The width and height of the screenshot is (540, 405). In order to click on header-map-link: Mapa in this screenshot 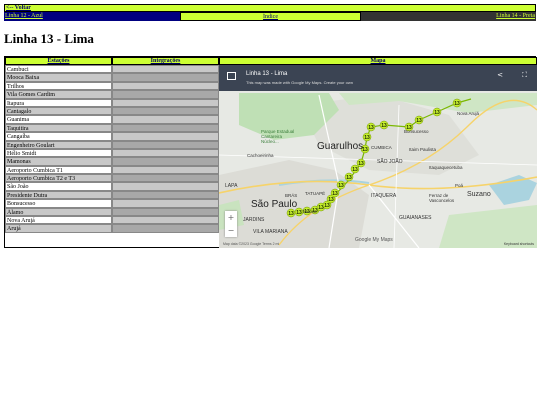, I will do `click(378, 61)`.